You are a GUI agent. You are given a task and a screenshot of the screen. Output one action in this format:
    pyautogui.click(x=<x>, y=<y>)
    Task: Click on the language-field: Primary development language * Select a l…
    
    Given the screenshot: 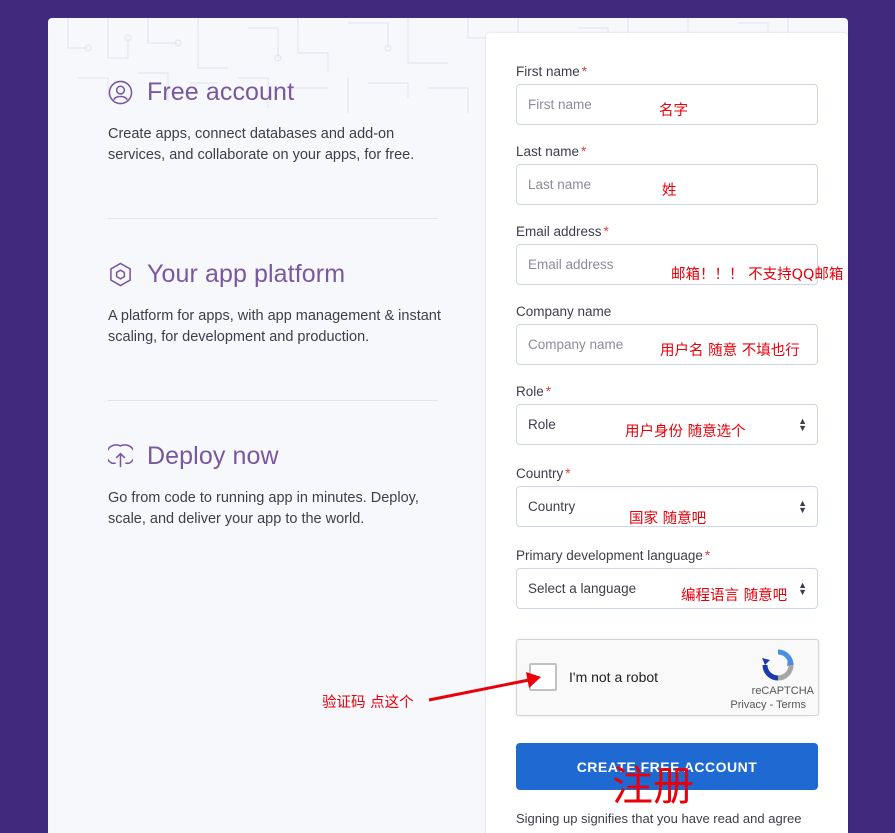 What is the action you would take?
    pyautogui.click(x=667, y=578)
    